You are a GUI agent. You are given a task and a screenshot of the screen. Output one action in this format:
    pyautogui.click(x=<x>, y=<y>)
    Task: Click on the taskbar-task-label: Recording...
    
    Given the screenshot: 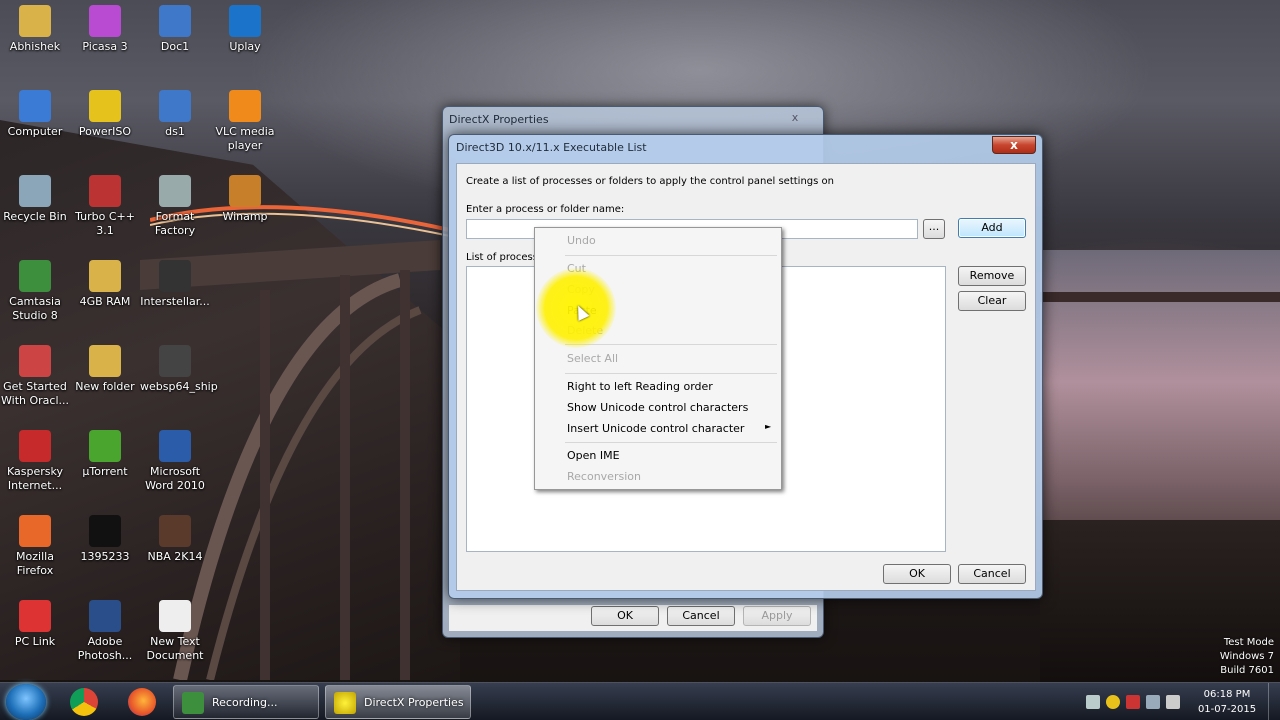 What is the action you would take?
    pyautogui.click(x=245, y=702)
    